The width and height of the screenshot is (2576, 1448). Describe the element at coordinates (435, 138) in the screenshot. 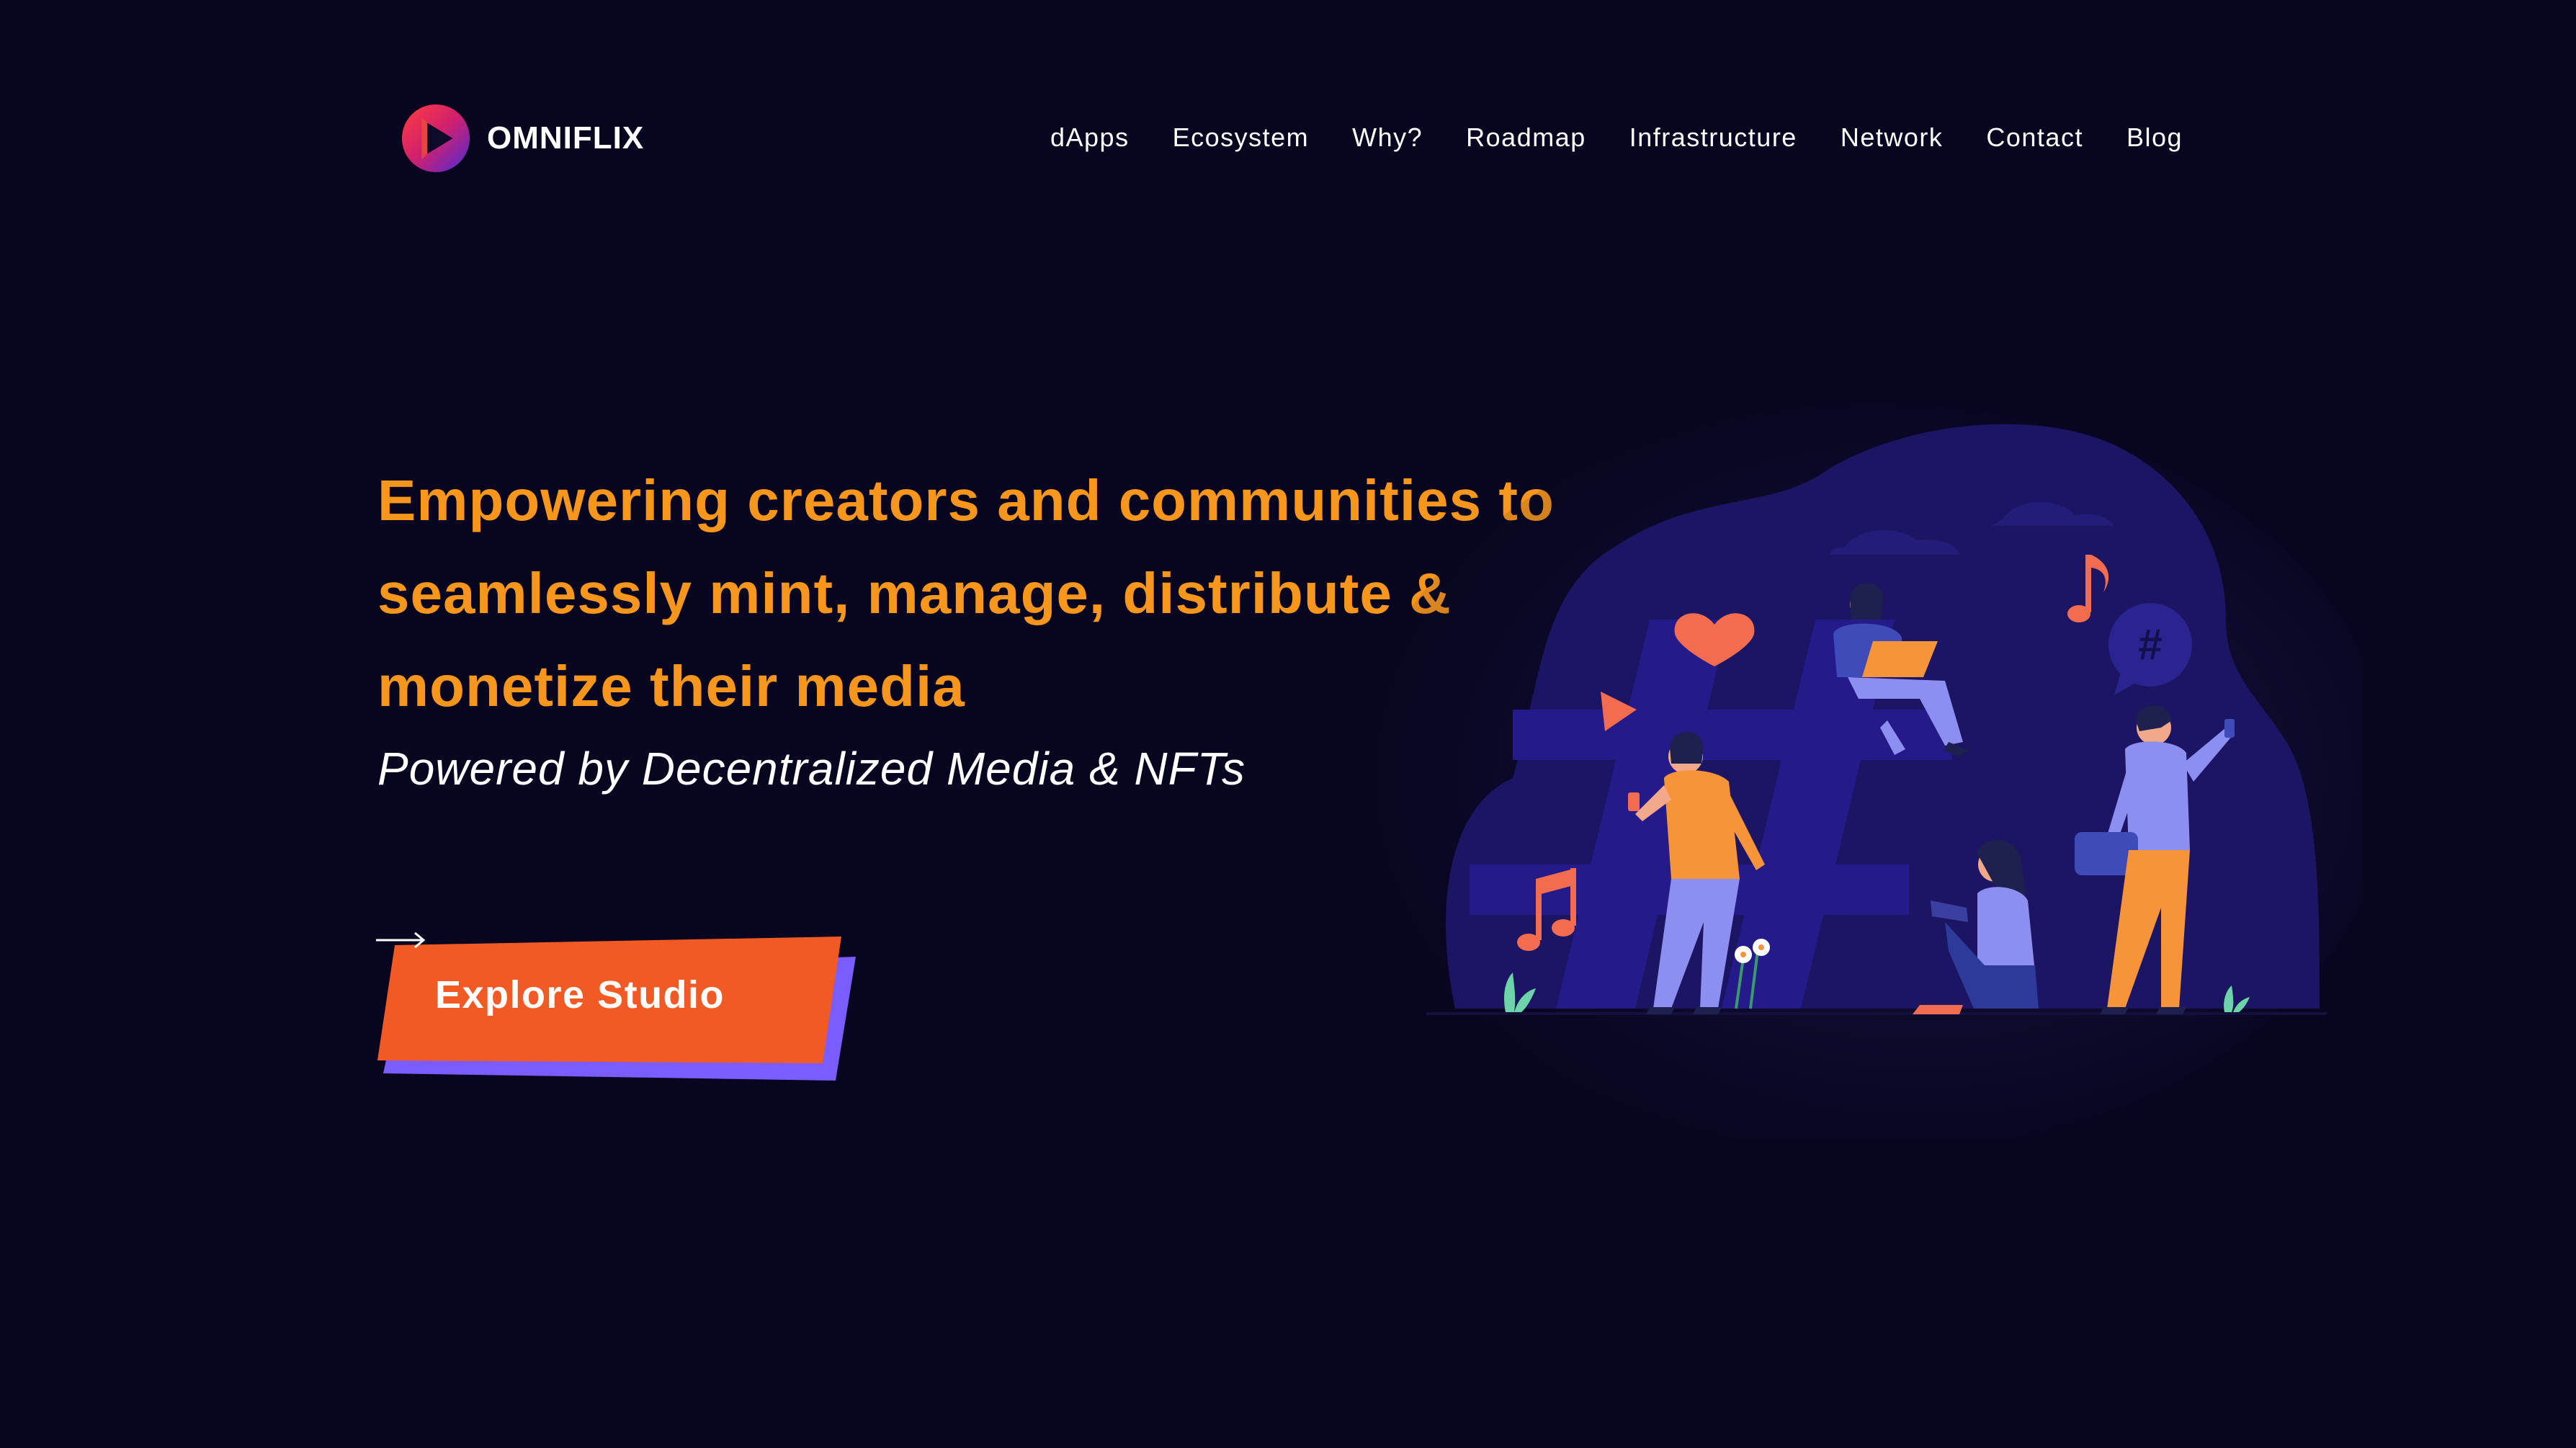

I see `play-triangle-icon` at that location.